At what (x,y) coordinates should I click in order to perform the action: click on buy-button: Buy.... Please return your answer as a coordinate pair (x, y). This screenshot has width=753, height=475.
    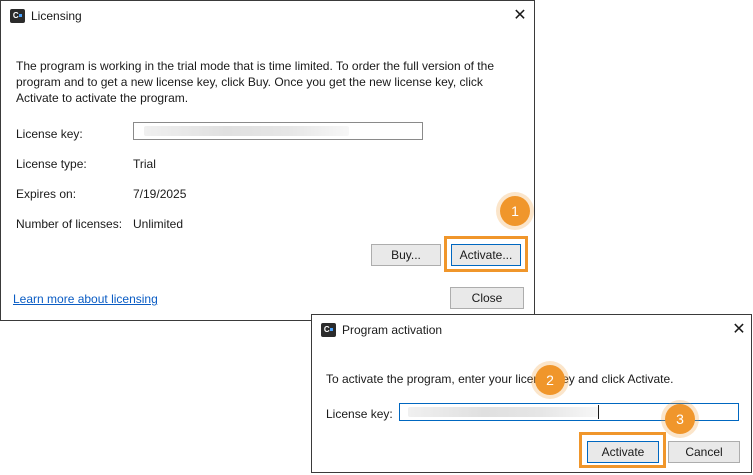
    Looking at the image, I should click on (406, 255).